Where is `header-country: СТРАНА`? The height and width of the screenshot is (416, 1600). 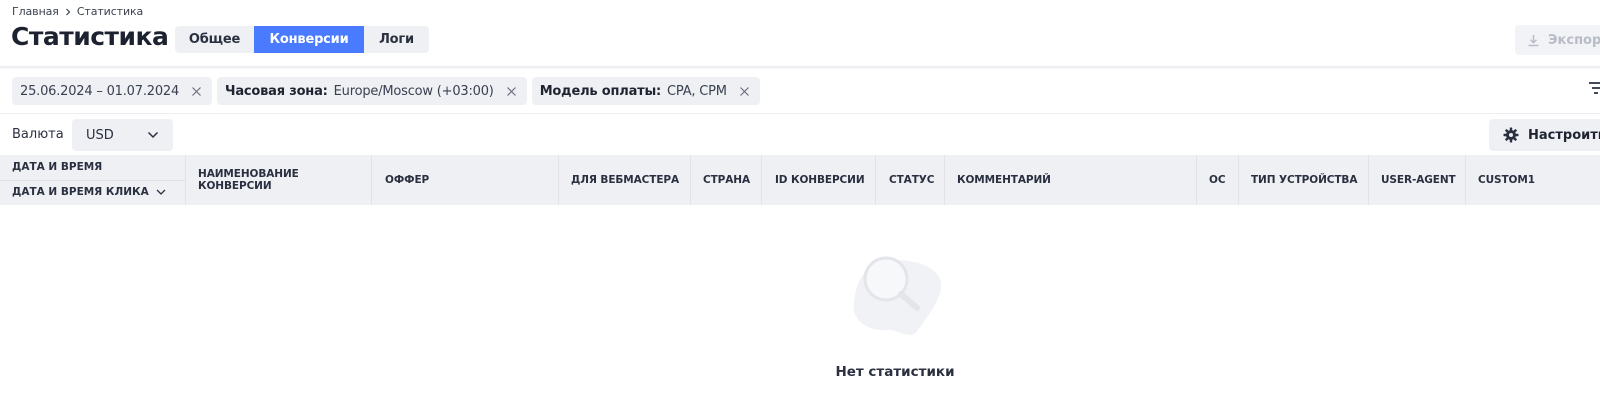
header-country: СТРАНА is located at coordinates (726, 180).